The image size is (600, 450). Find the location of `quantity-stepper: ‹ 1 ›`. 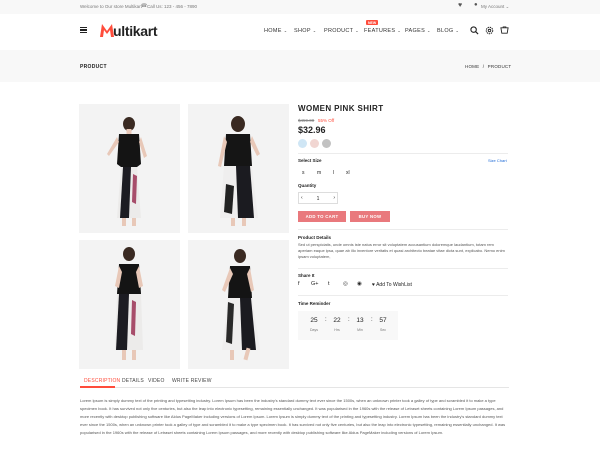

quantity-stepper: ‹ 1 › is located at coordinates (318, 198).